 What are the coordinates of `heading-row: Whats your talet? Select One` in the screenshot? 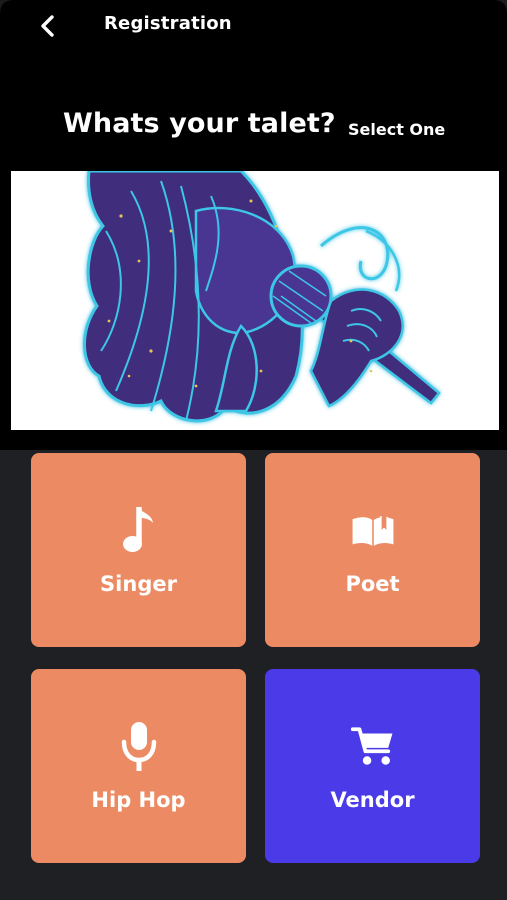 It's located at (253, 130).